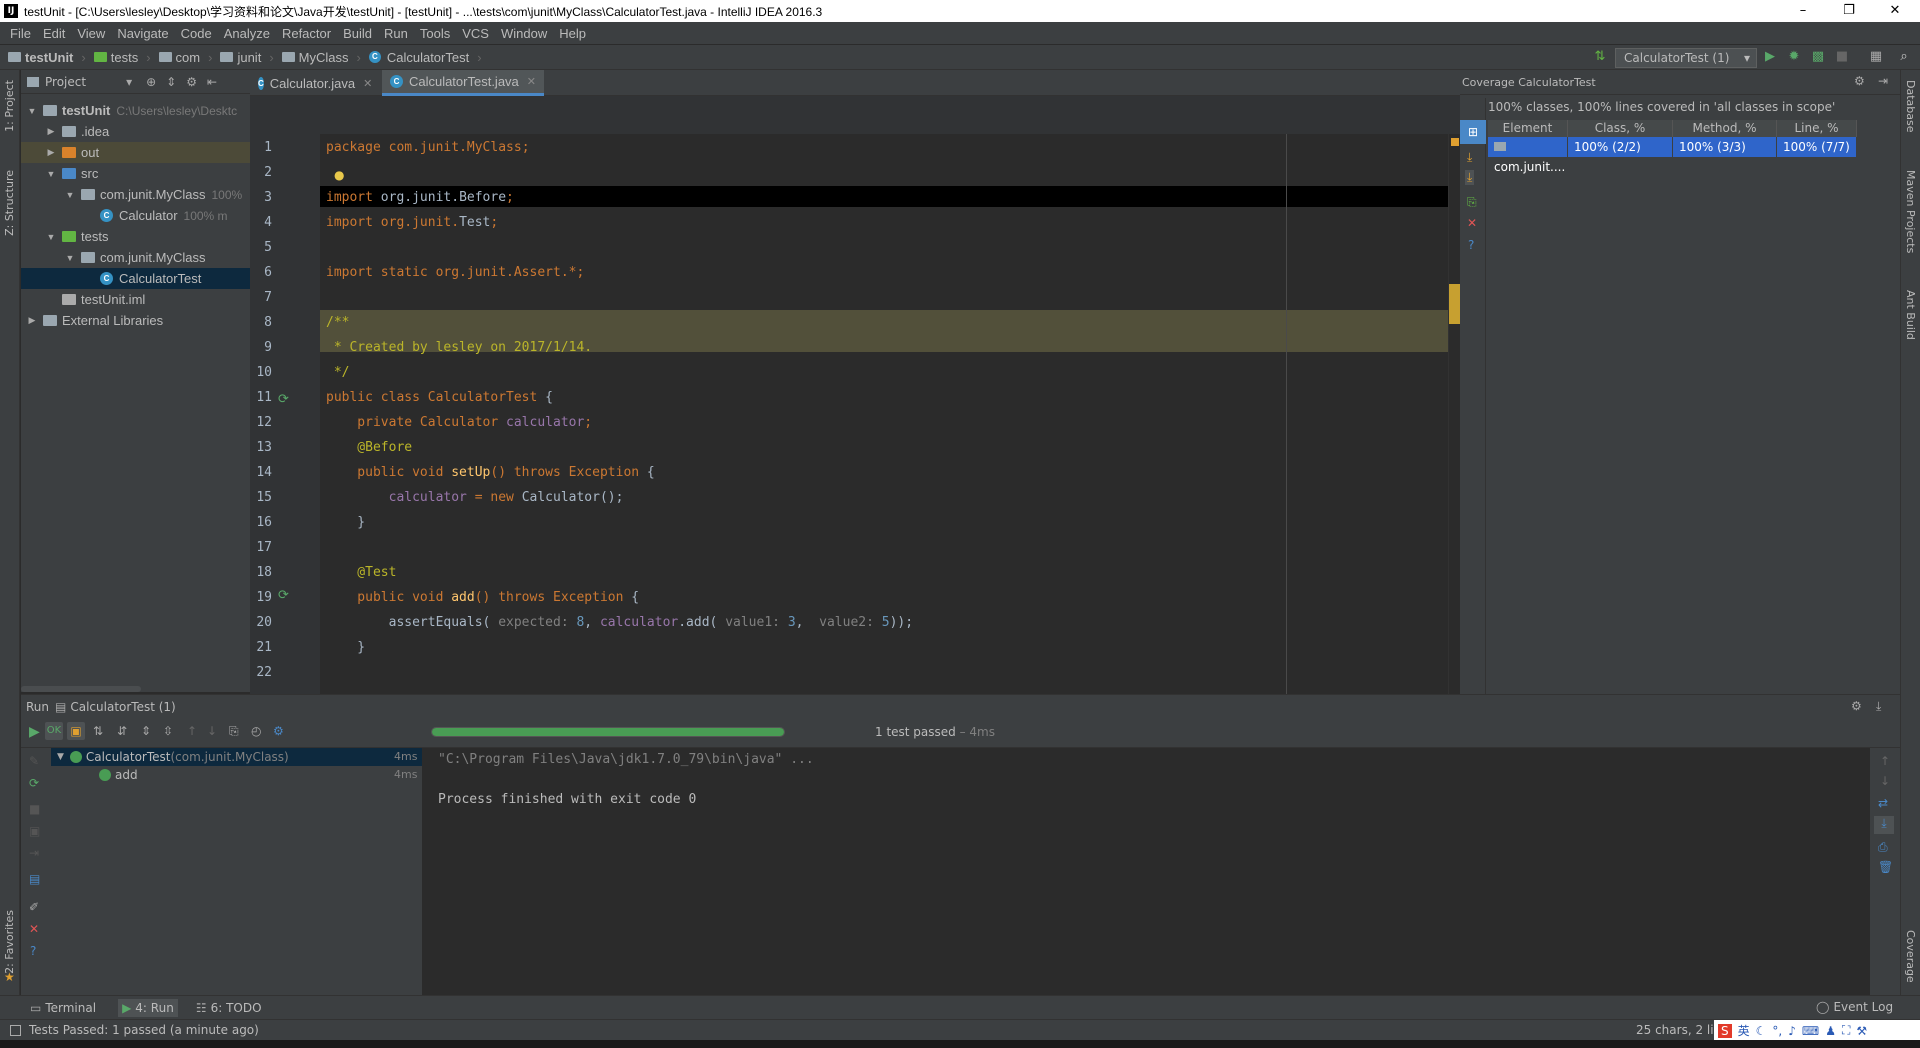 The height and width of the screenshot is (1048, 1920). I want to click on todo-tool-tab: ☷ 6: TODO, so click(229, 1008).